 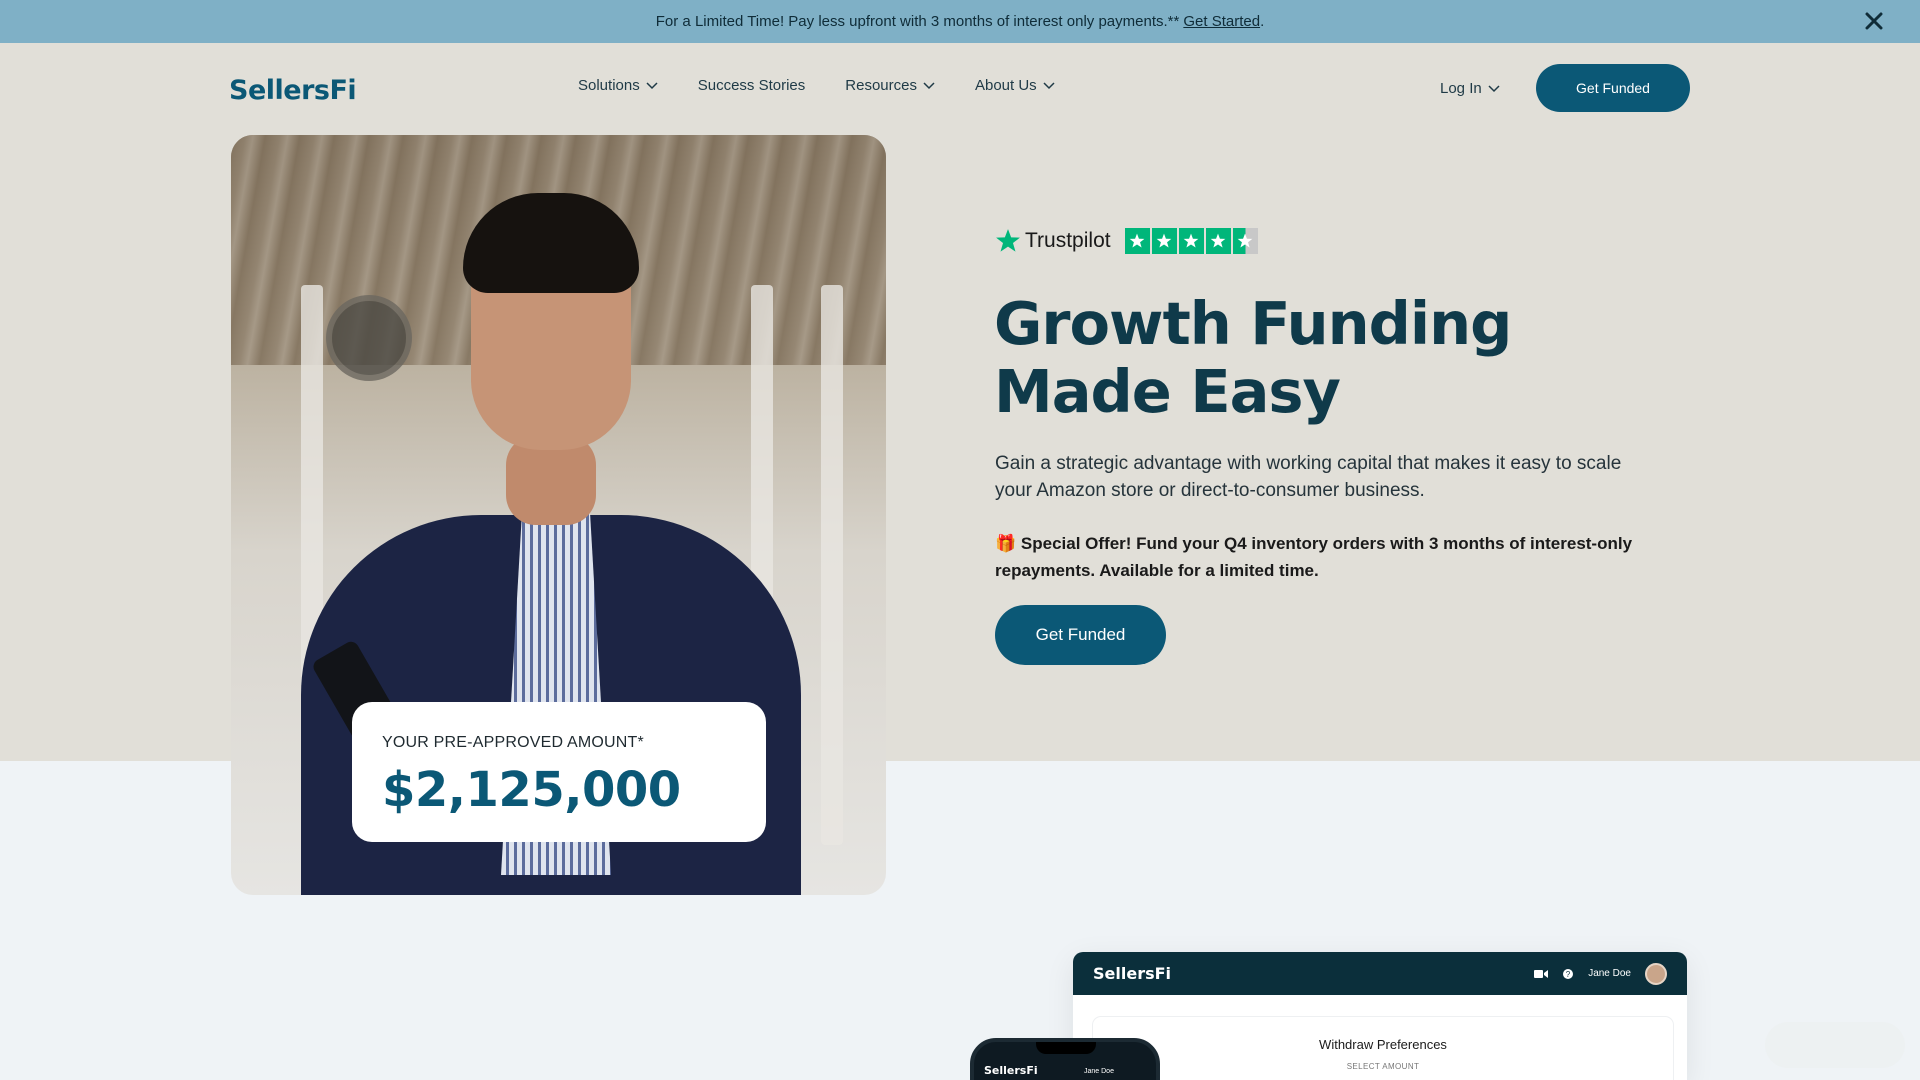 I want to click on help-icon: ?, so click(x=1568, y=973).